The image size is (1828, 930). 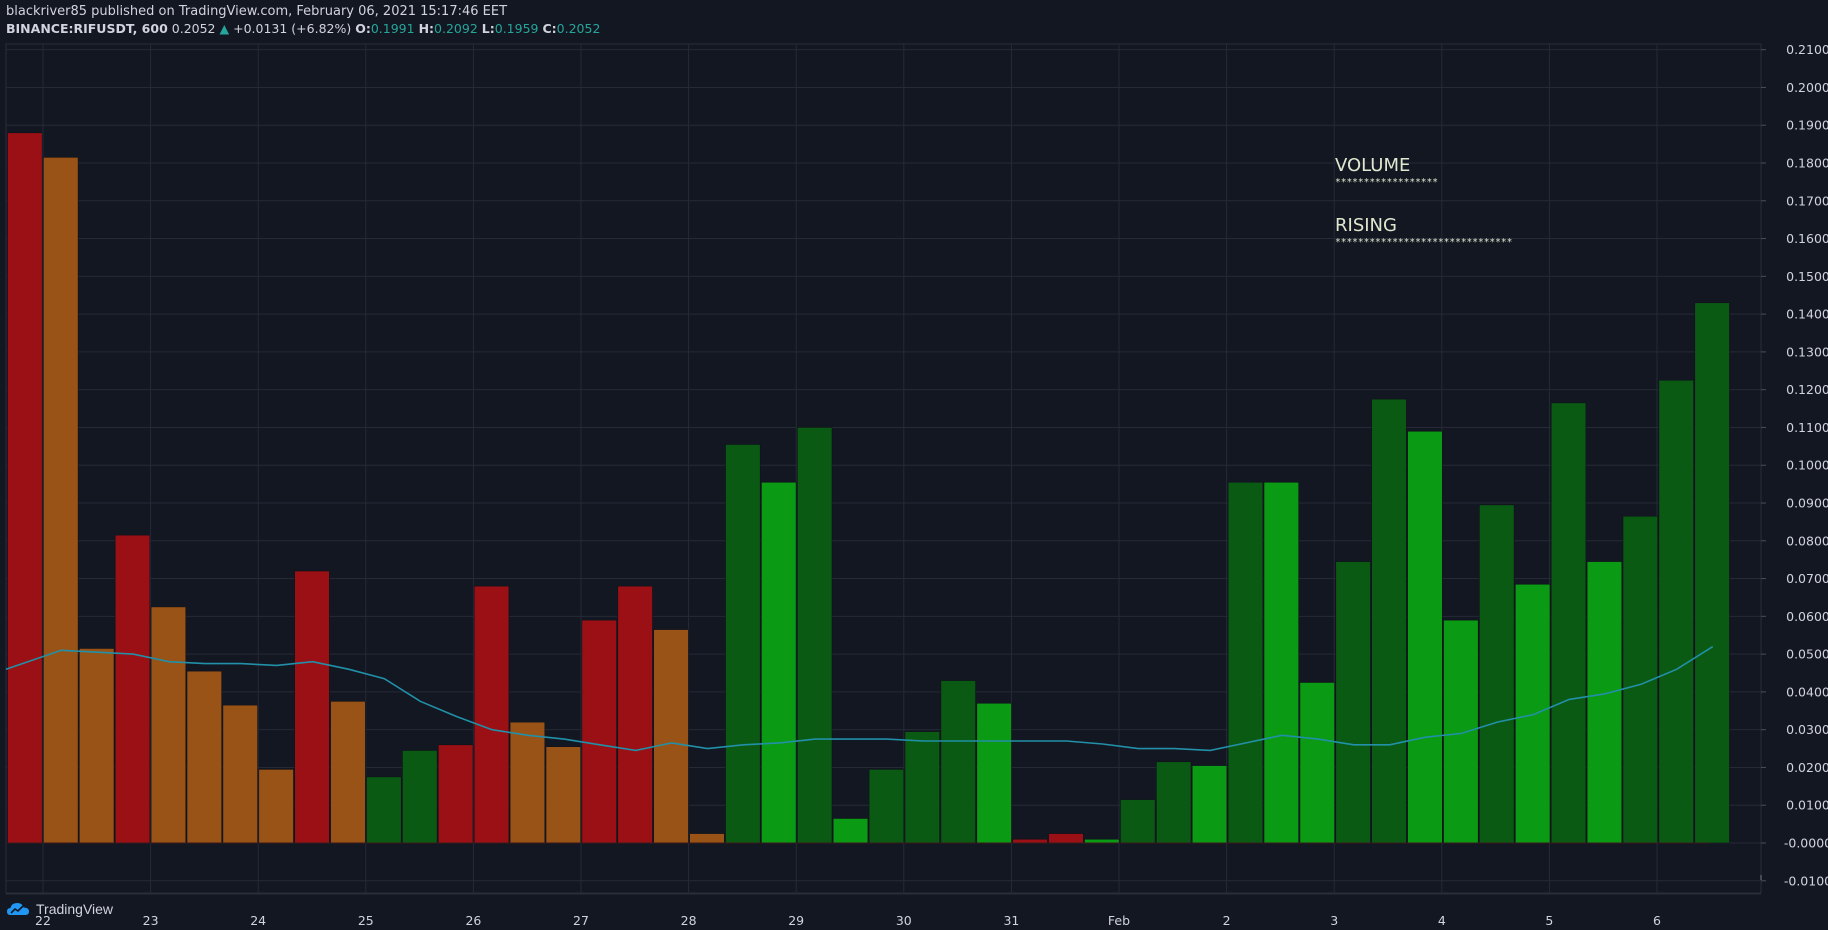 I want to click on y-tick-label: 0.1100, so click(x=1807, y=427).